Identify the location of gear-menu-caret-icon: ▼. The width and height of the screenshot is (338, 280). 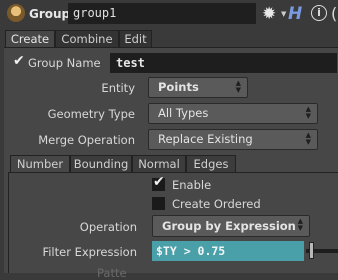
(283, 14).